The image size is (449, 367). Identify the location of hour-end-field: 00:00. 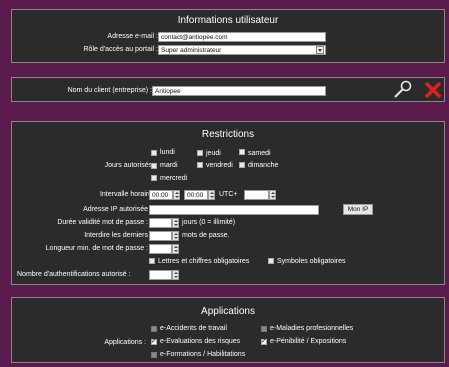
(196, 195).